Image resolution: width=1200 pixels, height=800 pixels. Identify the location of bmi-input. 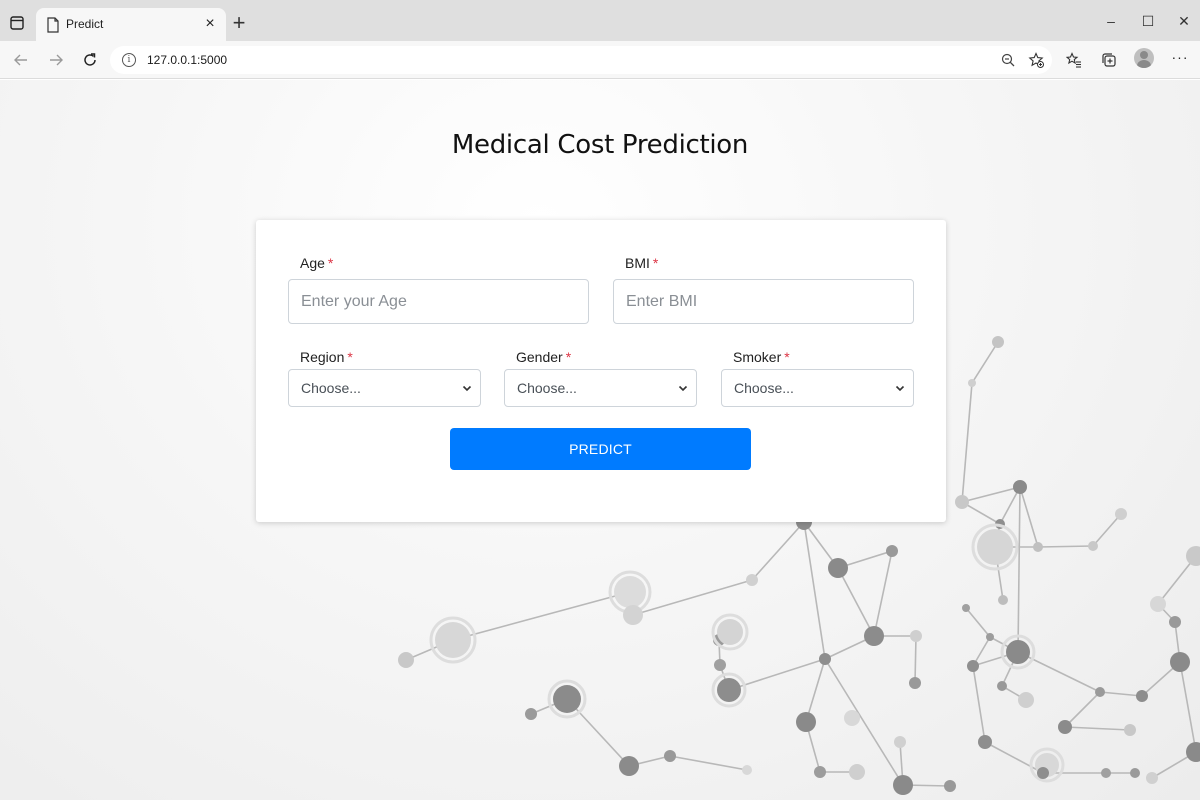
(763, 301).